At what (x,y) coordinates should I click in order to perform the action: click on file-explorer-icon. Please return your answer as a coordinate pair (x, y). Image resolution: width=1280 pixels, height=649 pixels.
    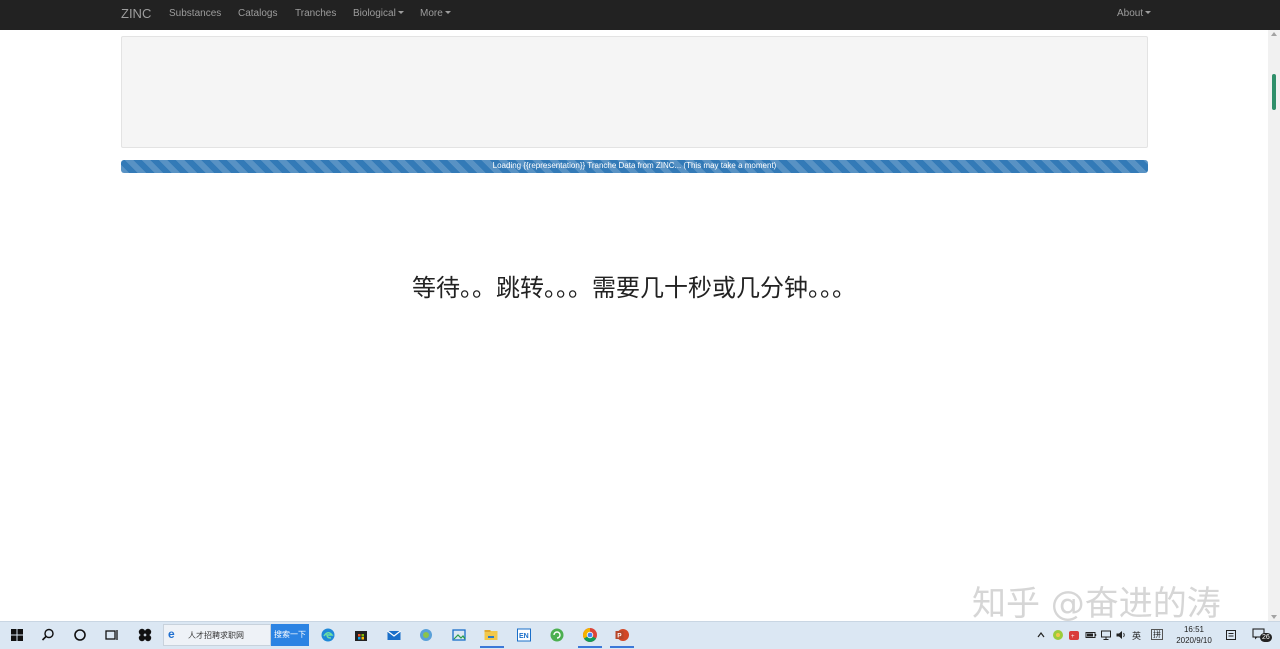
    Looking at the image, I should click on (491, 635).